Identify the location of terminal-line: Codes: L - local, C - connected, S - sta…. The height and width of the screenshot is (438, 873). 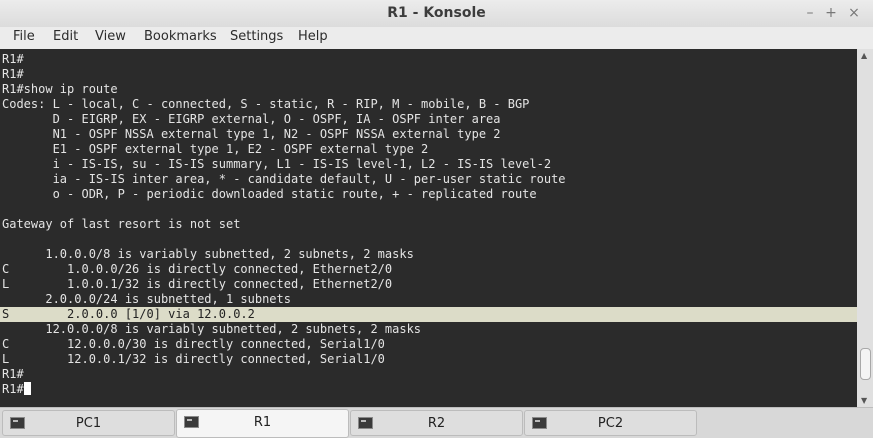
(429, 104).